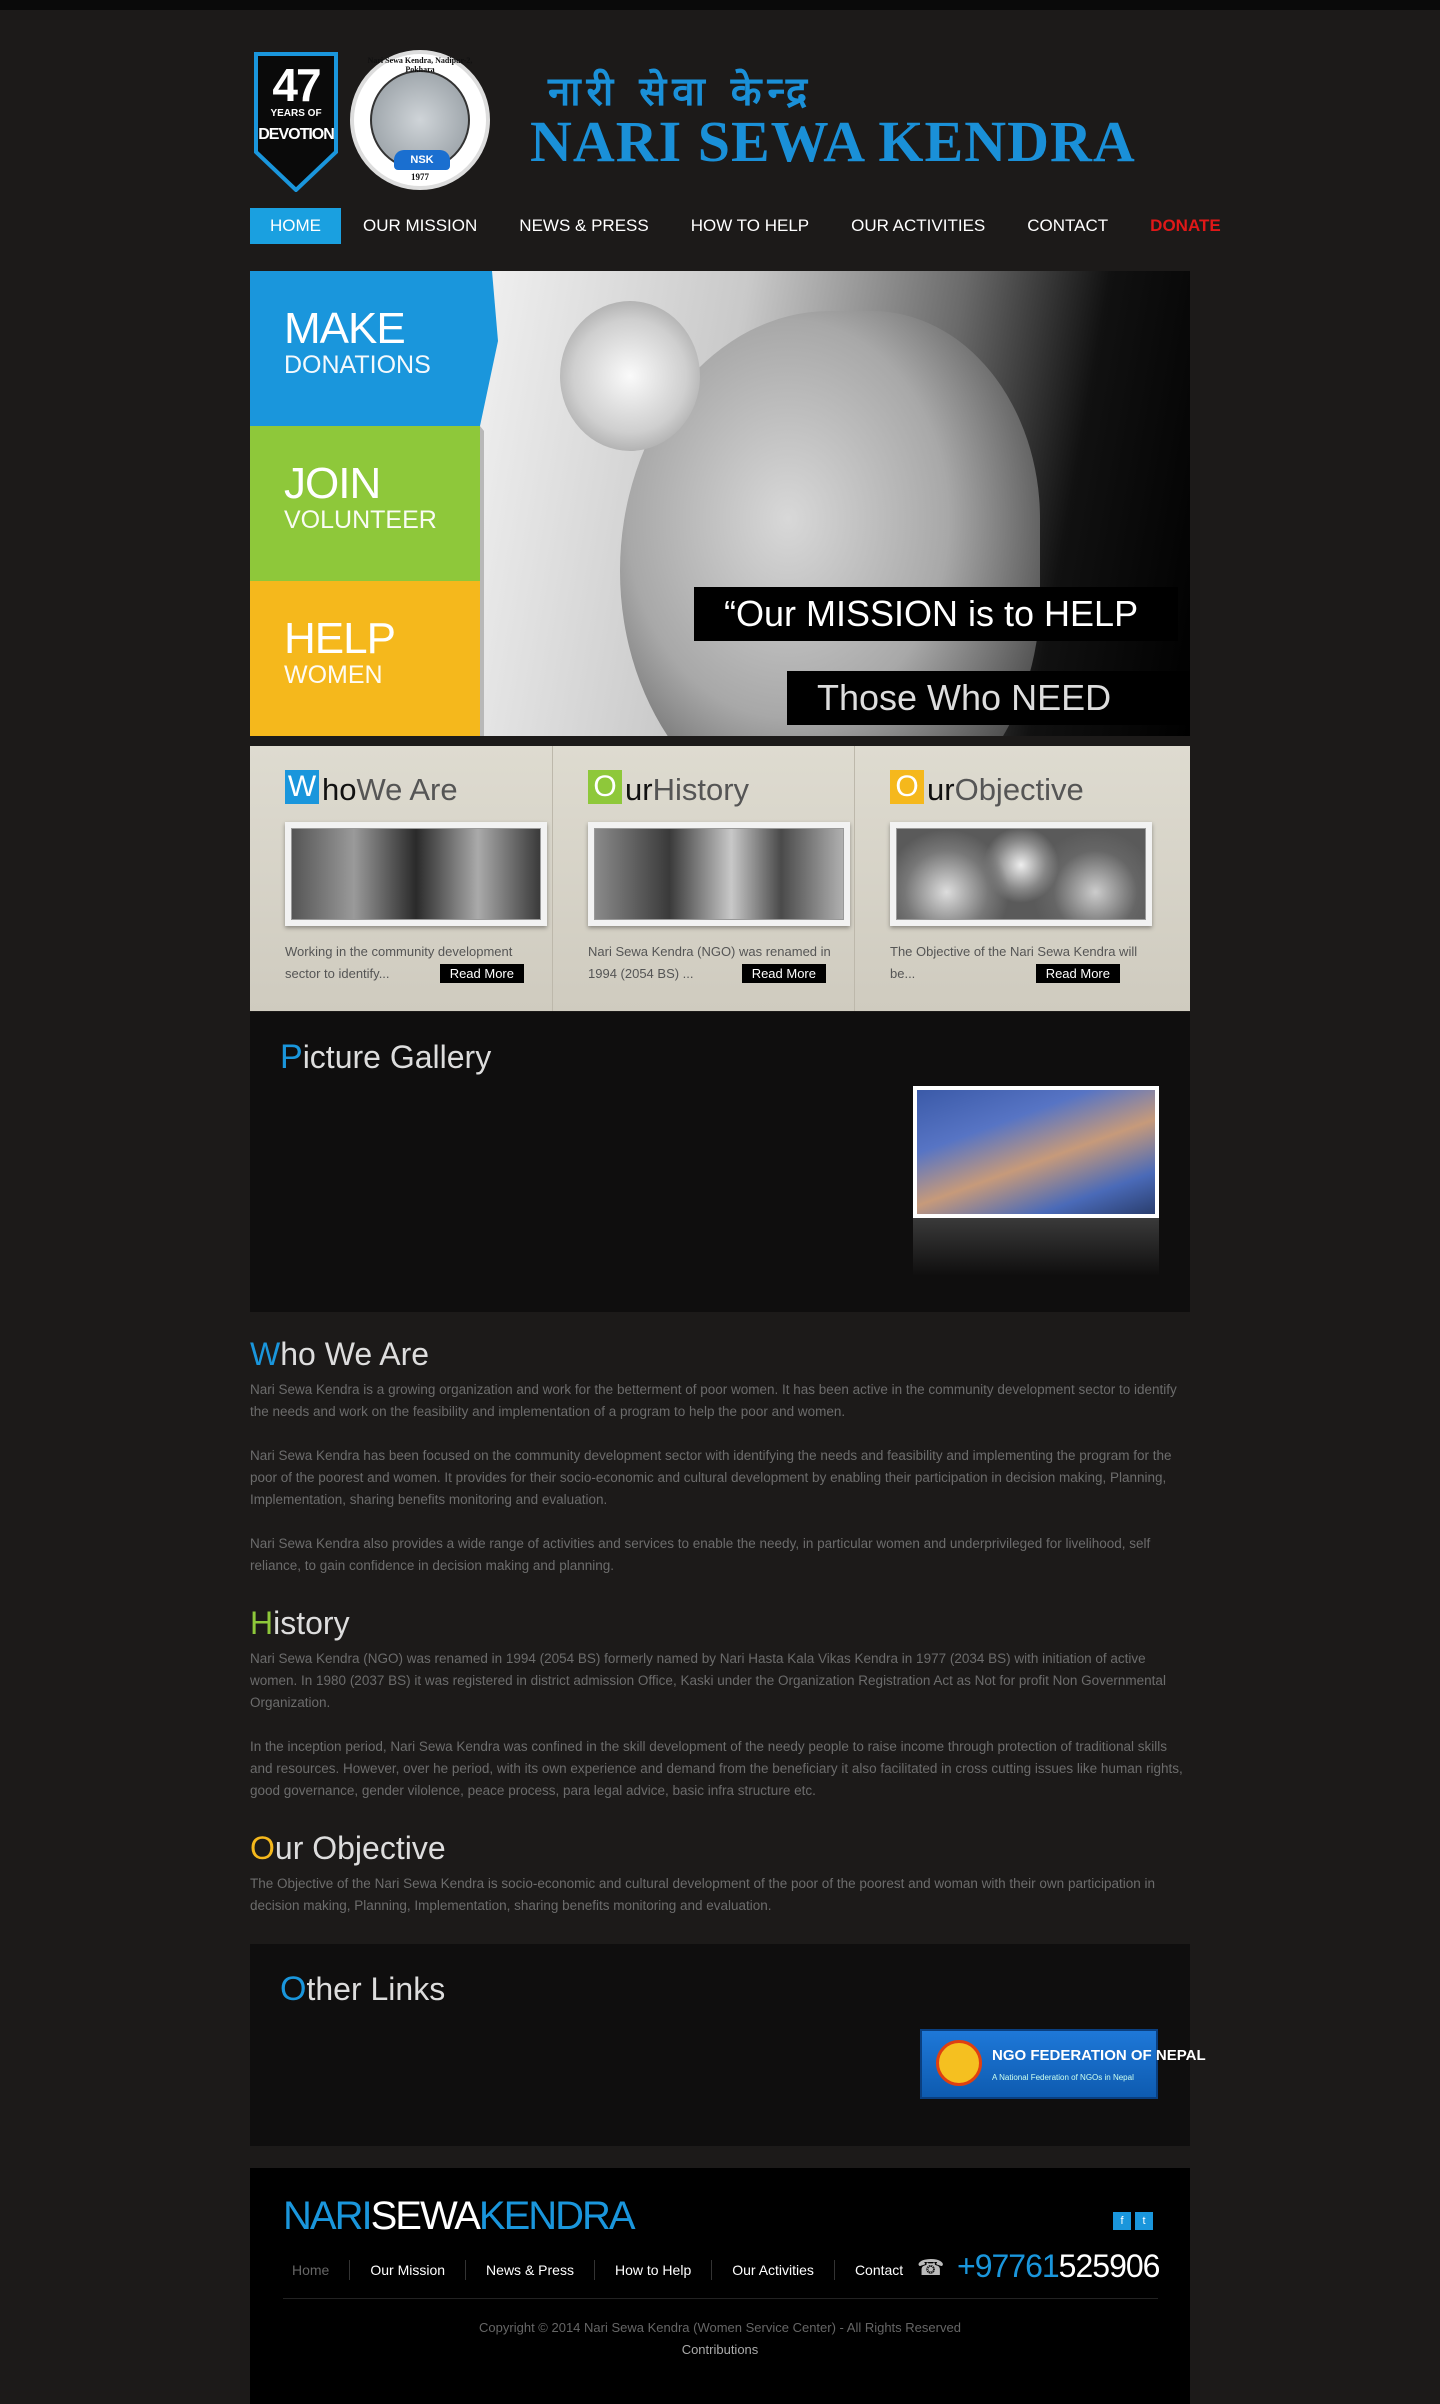 The image size is (1440, 2404). Describe the element at coordinates (988, 703) in the screenshot. I see `hero-quote-line2: Those Who NEED It”` at that location.